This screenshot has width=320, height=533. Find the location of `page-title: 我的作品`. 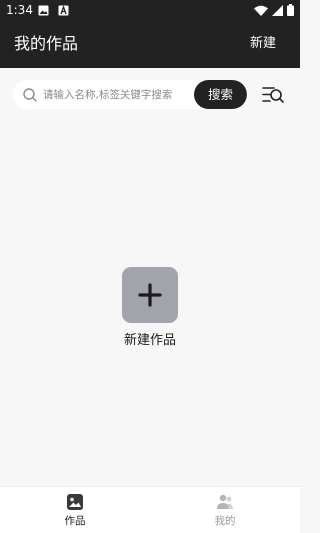

page-title: 我的作品 is located at coordinates (46, 43).